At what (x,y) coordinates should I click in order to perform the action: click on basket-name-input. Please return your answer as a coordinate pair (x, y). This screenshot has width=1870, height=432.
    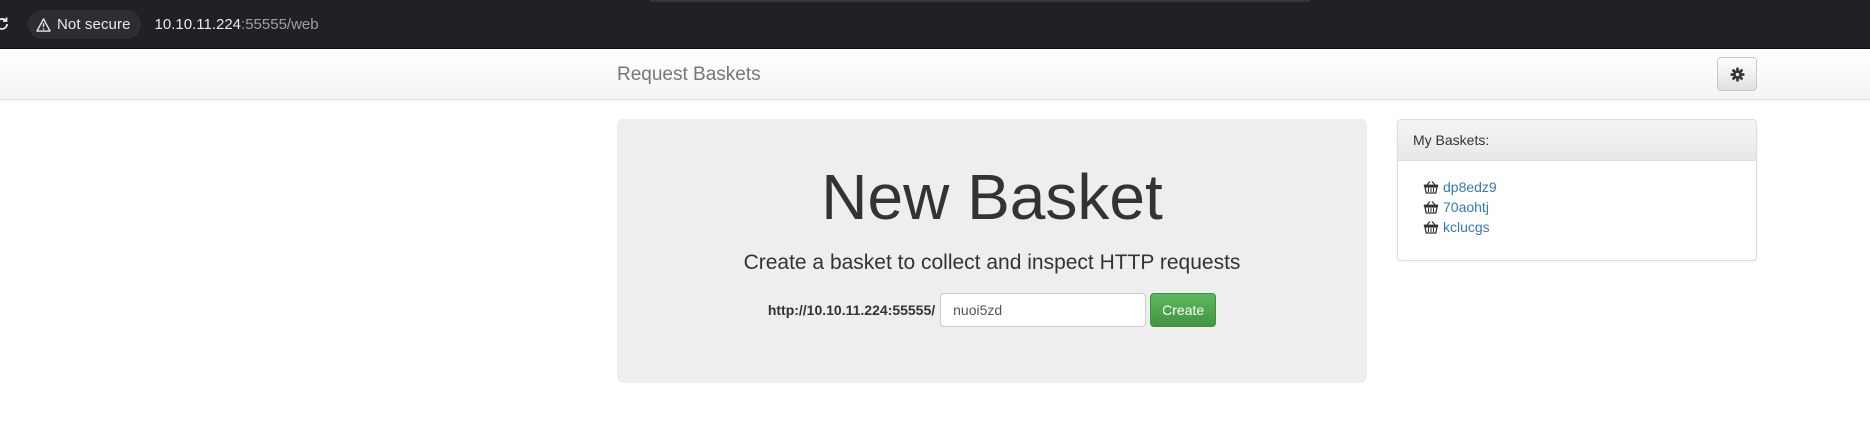
    Looking at the image, I should click on (1043, 310).